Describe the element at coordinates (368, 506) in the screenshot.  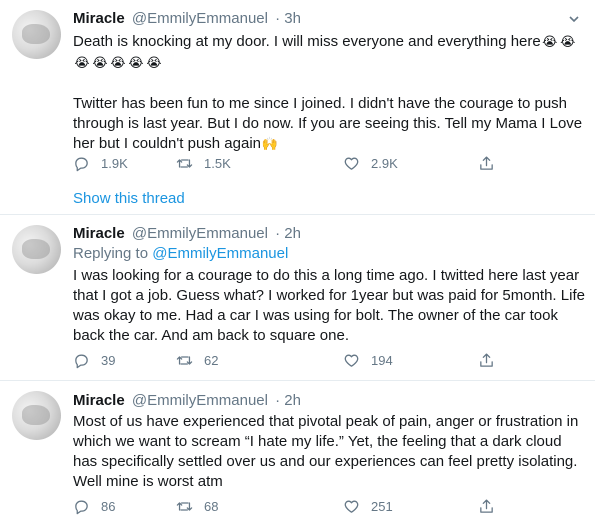
I see `like-button: 251` at that location.